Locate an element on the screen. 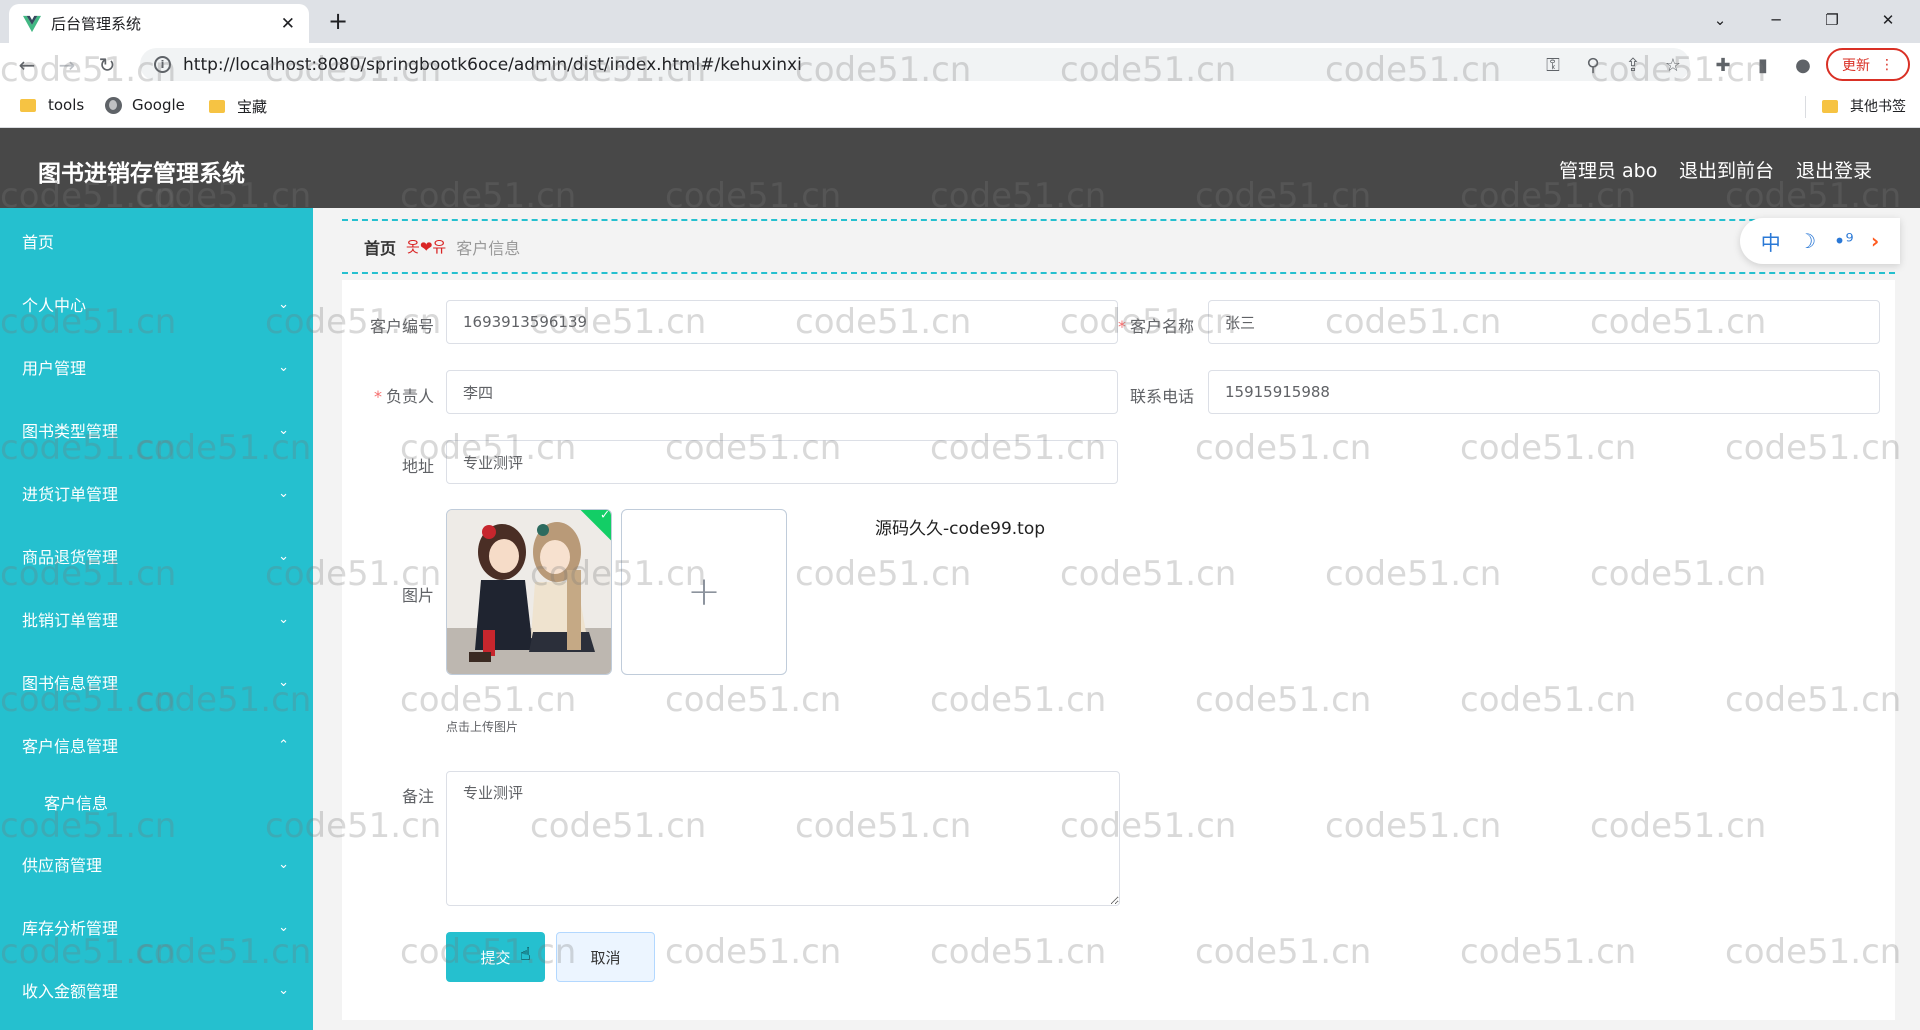 Image resolution: width=1920 pixels, height=1030 pixels. sidebar-item-book-types: 图书类型管理 ⌄ is located at coordinates (156, 430).